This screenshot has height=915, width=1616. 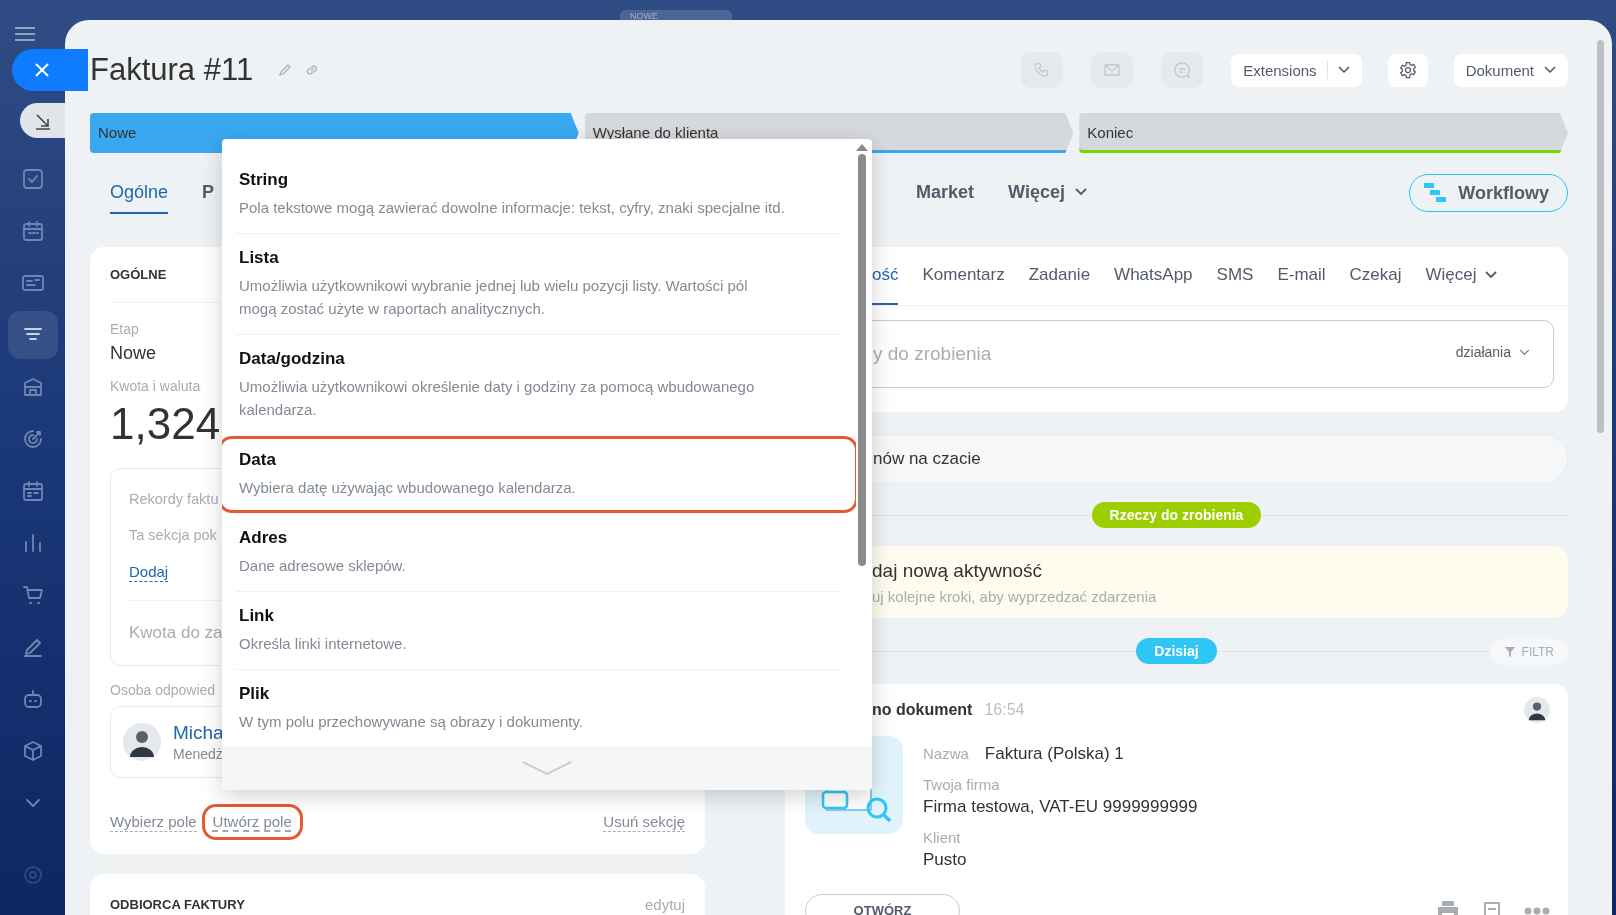 What do you see at coordinates (958, 570) in the screenshot?
I see `new-activity-title: daj nową aktywność` at bounding box center [958, 570].